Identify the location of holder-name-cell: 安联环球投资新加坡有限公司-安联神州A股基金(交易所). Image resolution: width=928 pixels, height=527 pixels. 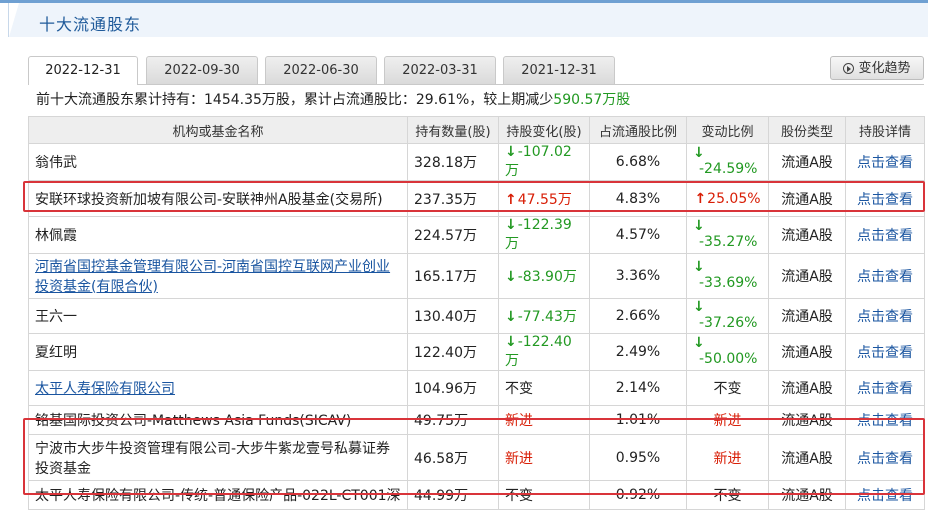
(218, 198).